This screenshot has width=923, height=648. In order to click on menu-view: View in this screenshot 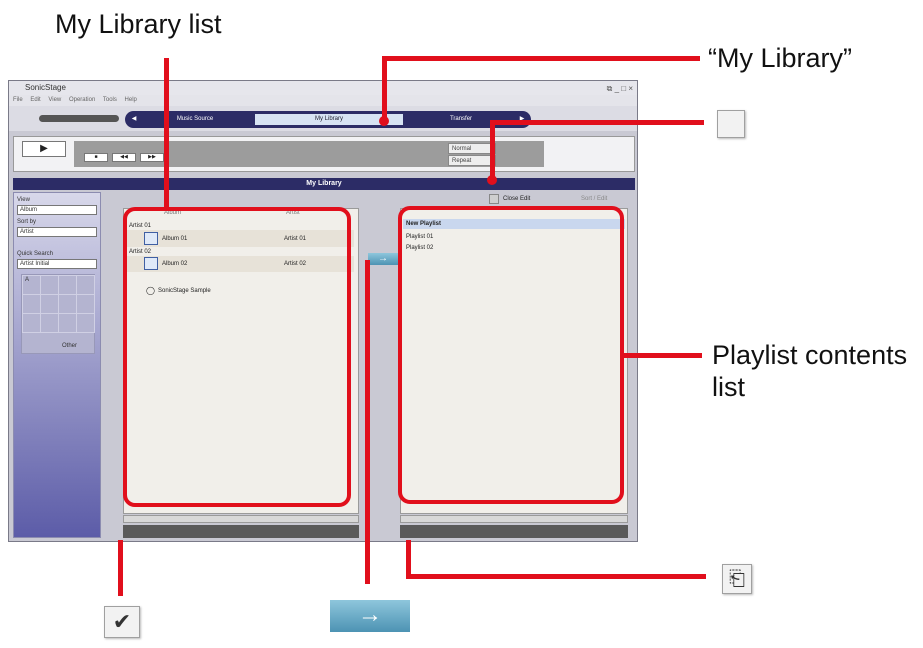, I will do `click(54, 100)`.